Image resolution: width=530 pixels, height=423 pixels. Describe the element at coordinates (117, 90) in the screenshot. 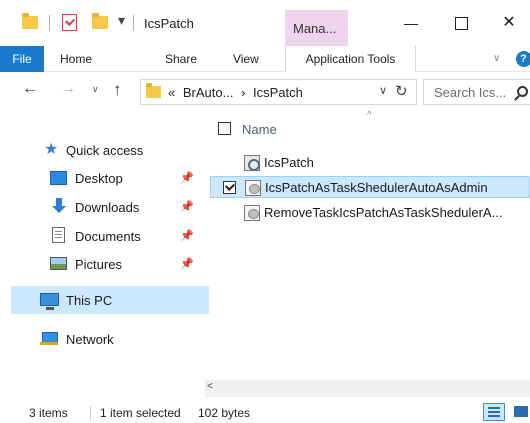

I see `up-button: ↑` at that location.